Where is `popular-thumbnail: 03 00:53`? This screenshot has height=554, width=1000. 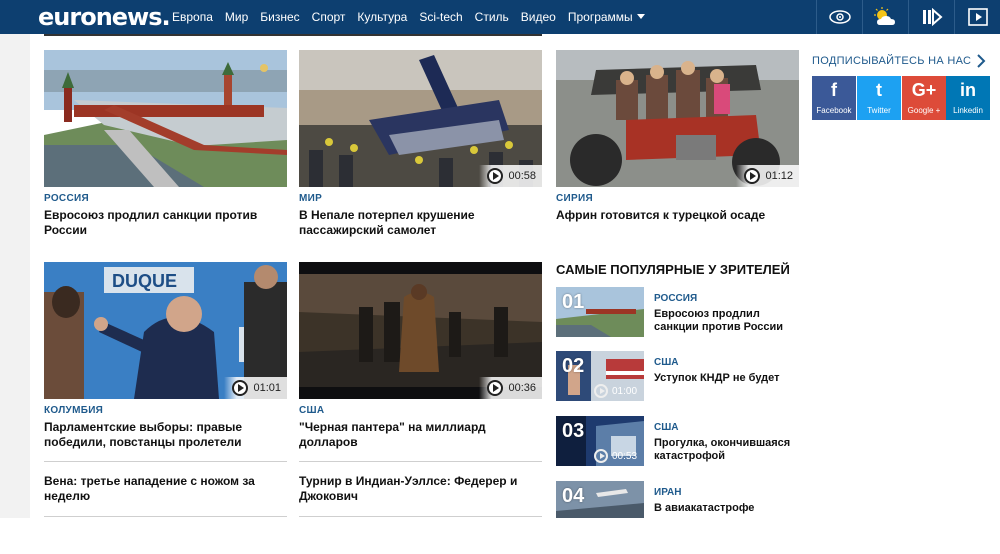
popular-thumbnail: 03 00:53 is located at coordinates (600, 441).